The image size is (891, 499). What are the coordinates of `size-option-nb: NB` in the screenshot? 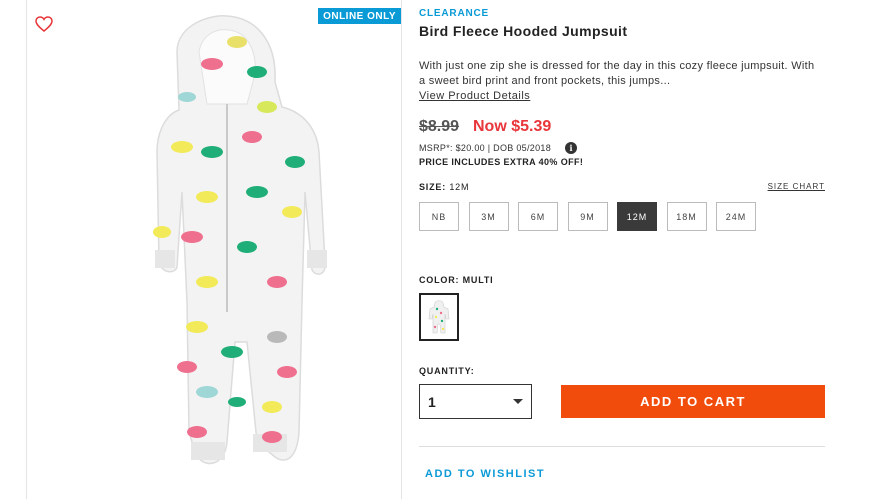 It's located at (439, 216).